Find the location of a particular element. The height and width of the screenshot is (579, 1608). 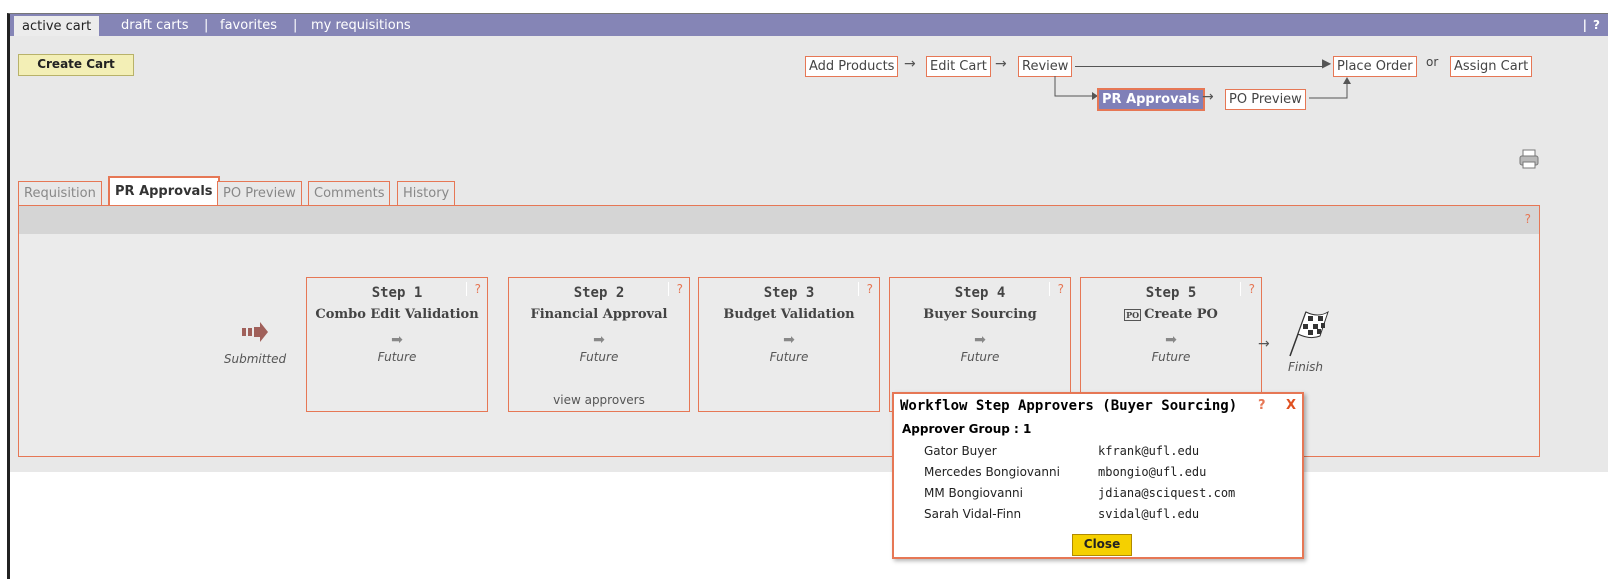

step-name: Combo Edit Validation is located at coordinates (397, 314).